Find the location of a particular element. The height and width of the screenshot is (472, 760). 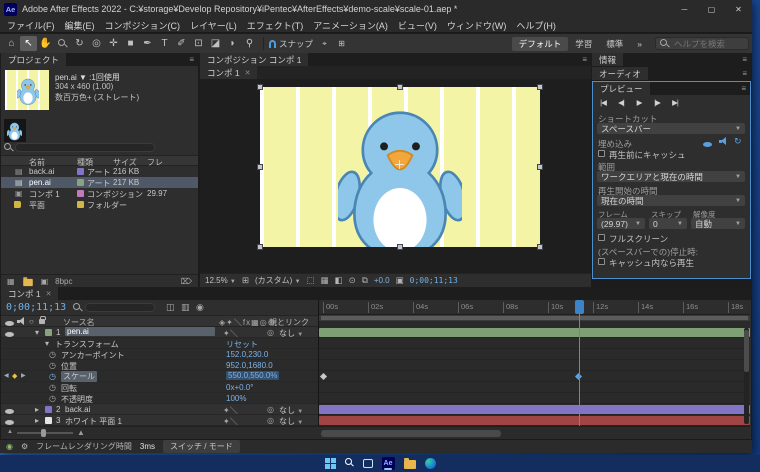

property-value: 152.0,230.0 is located at coordinates (247, 354).